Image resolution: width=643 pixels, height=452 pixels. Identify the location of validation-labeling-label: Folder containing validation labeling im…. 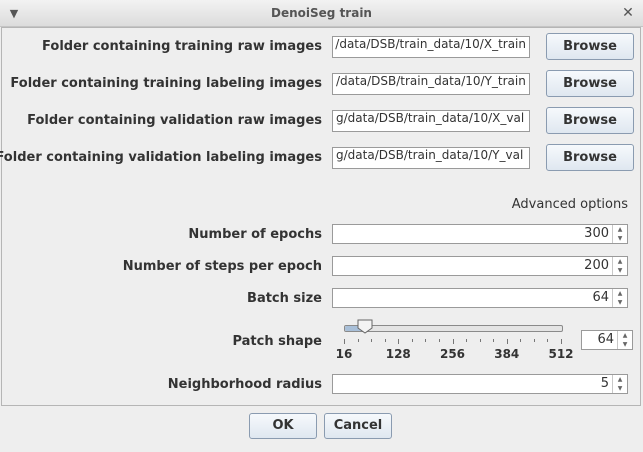
(161, 157).